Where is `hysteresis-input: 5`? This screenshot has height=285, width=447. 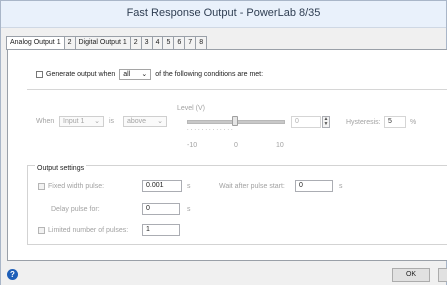
hysteresis-input: 5 is located at coordinates (395, 122).